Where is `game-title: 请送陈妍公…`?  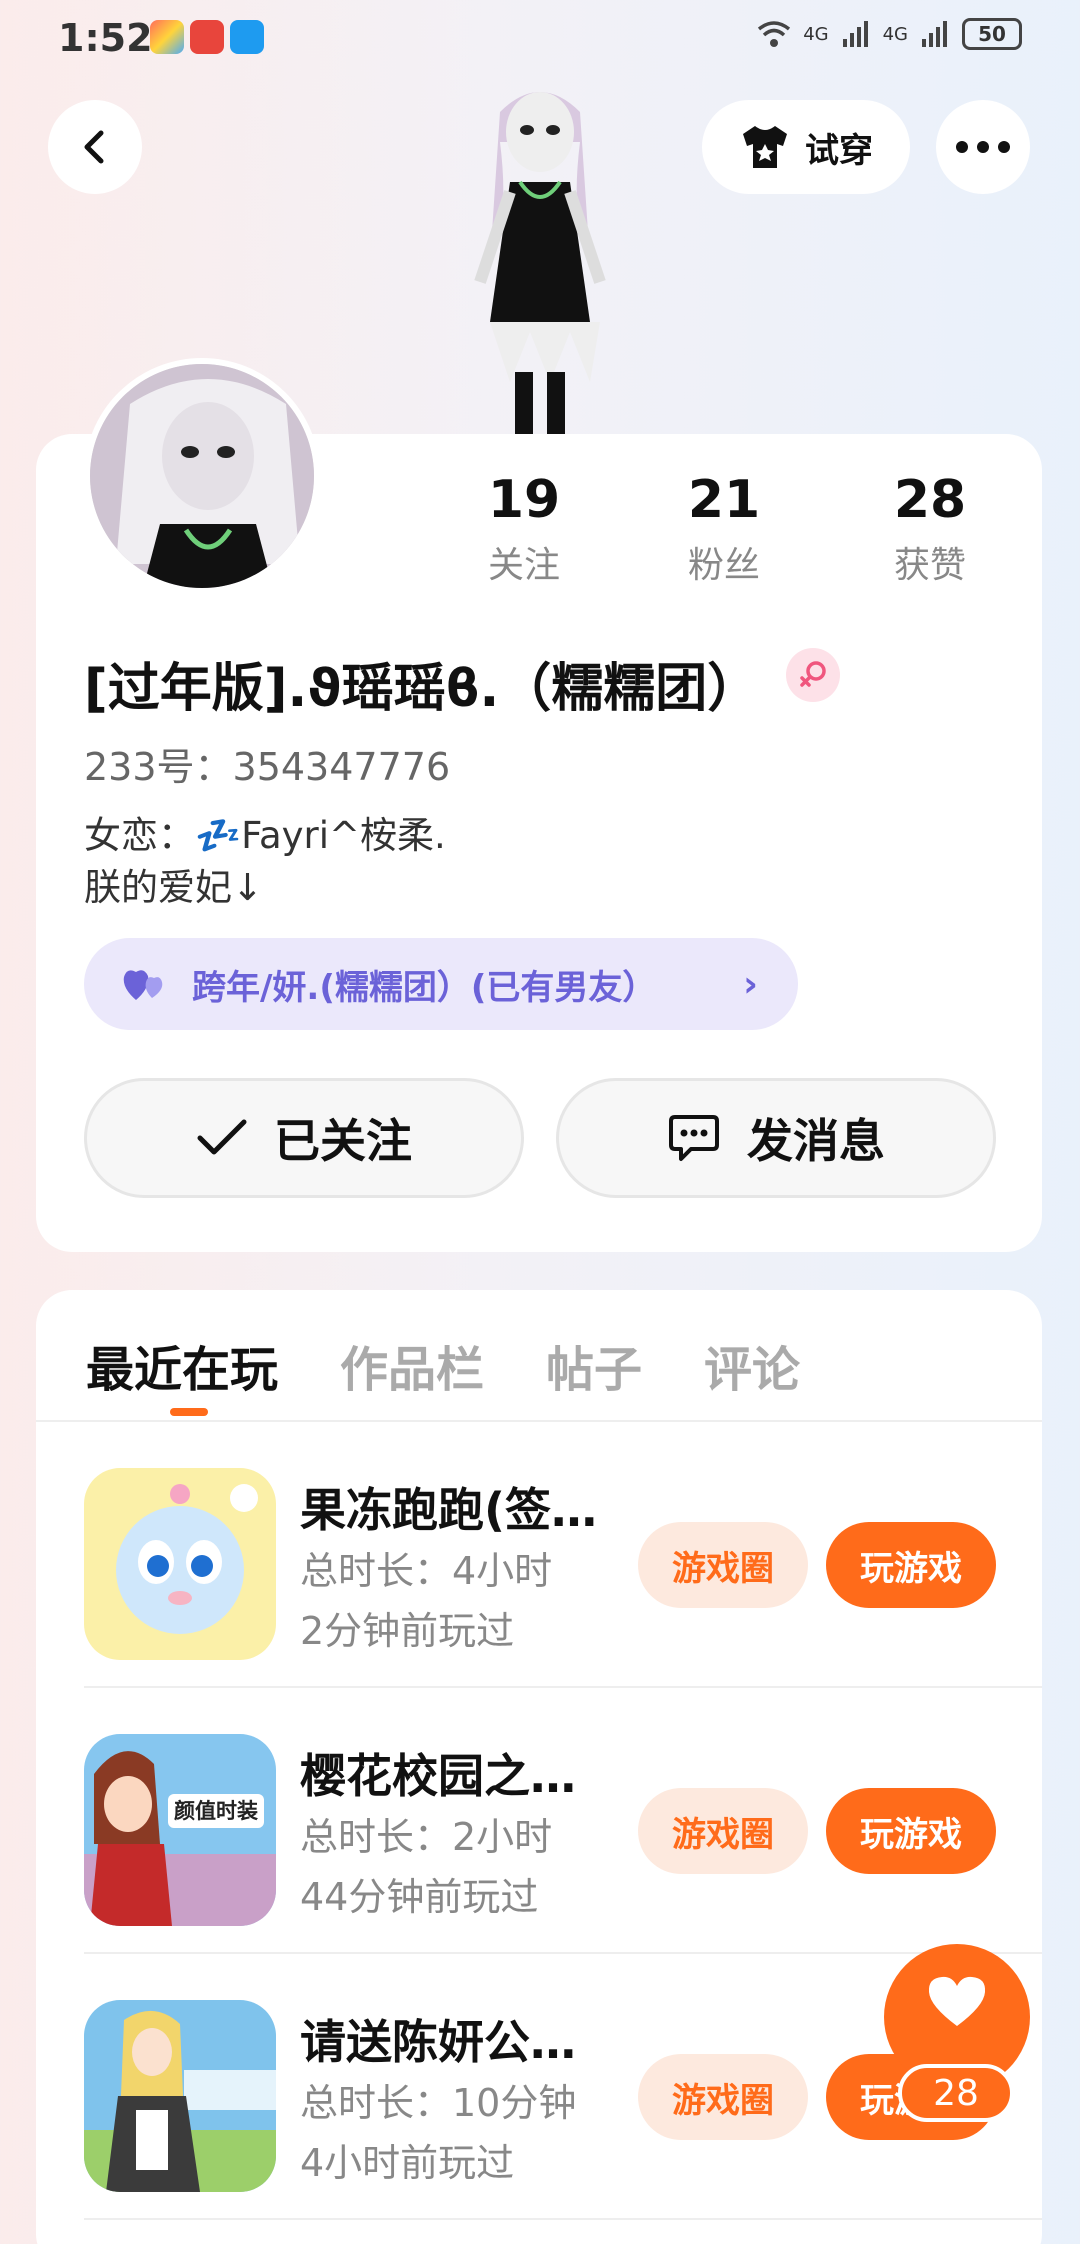
game-title: 请送陈妍公… is located at coordinates (438, 2042).